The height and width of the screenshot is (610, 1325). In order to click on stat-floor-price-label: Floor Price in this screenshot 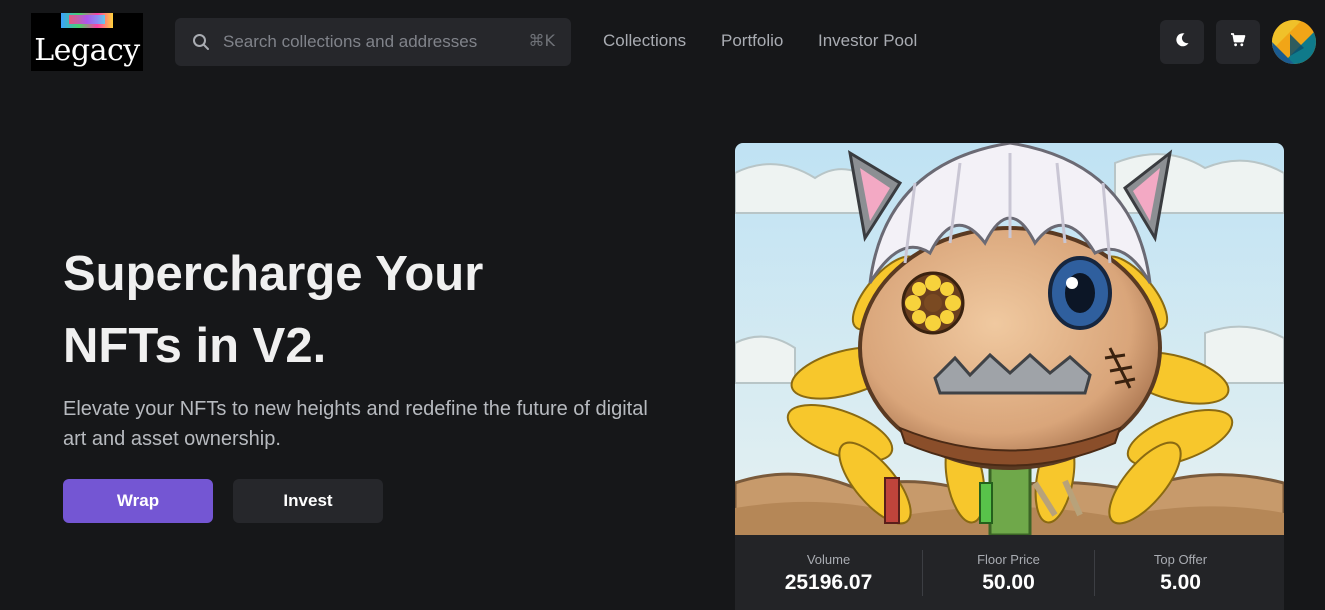, I will do `click(1008, 559)`.